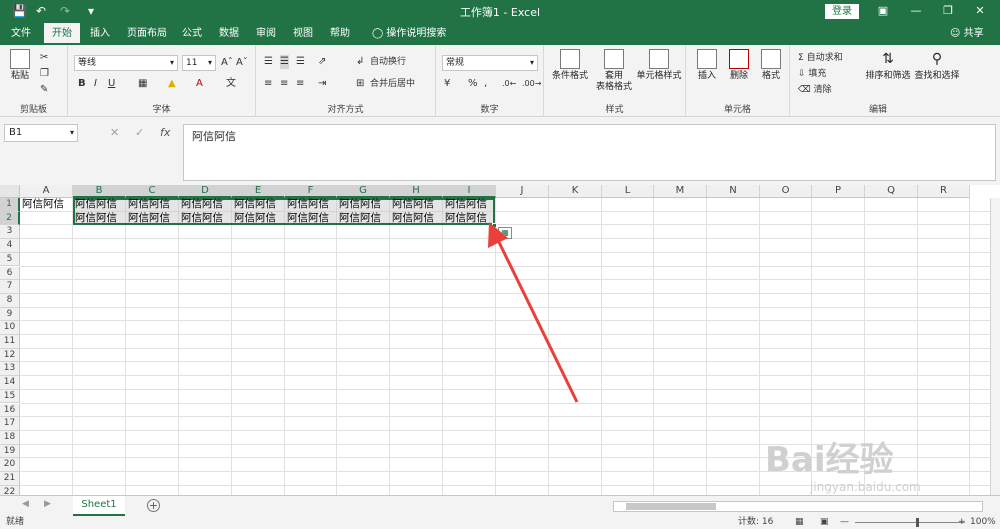  Describe the element at coordinates (944, 191) in the screenshot. I see `column-header-r: R` at that location.